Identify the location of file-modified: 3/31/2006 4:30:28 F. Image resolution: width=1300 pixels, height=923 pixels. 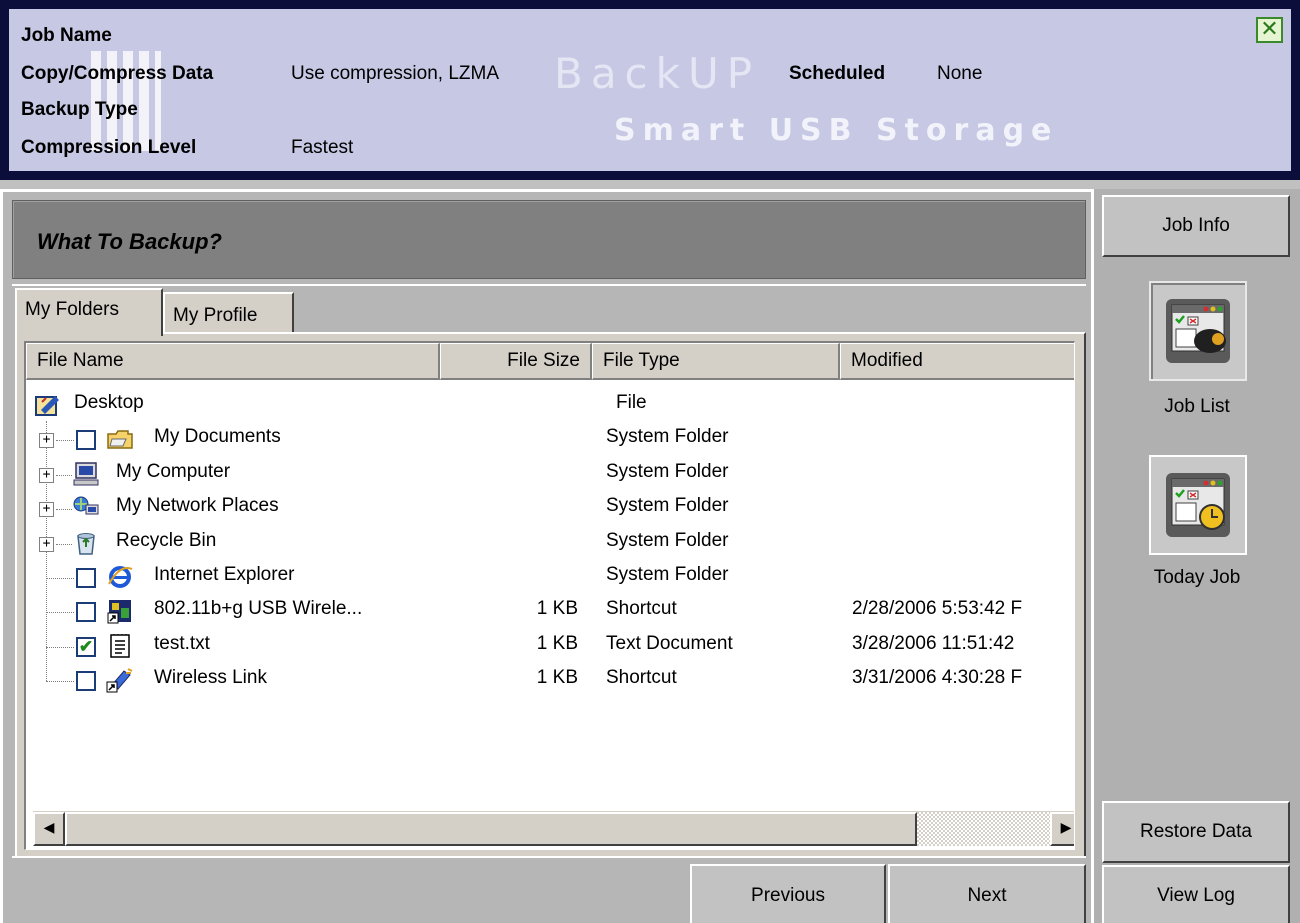
(937, 678).